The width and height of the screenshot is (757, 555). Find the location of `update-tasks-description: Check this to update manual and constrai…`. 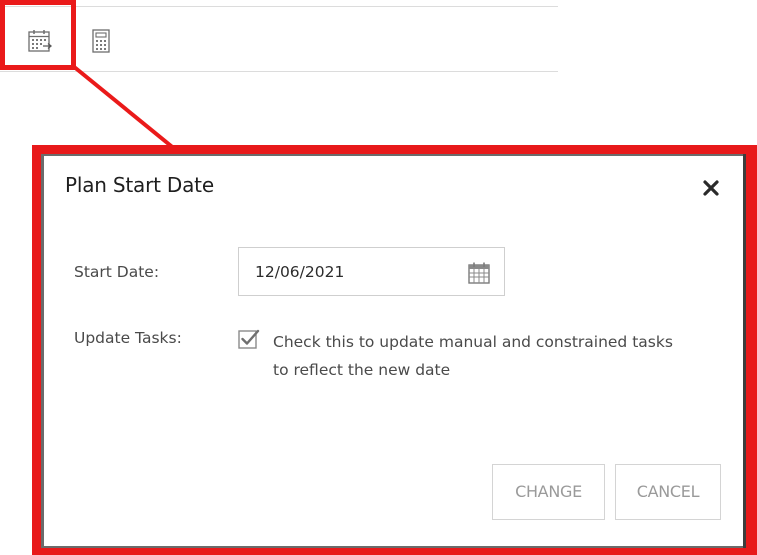

update-tasks-description: Check this to update manual and constrai… is located at coordinates (503, 356).